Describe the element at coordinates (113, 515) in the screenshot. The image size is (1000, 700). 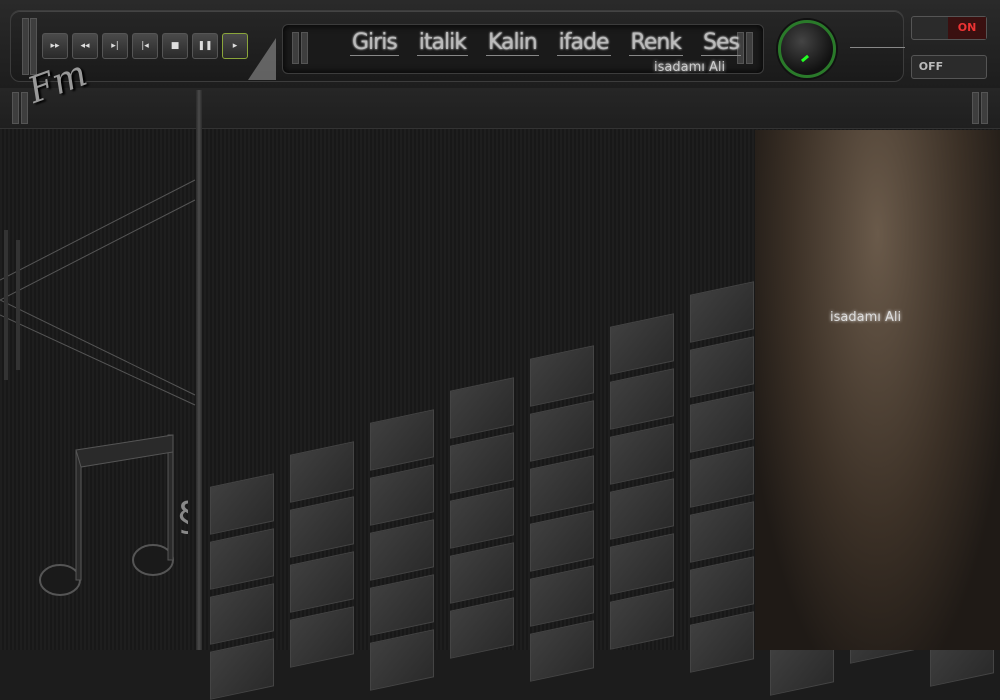
I see `music-note-icon: §` at that location.